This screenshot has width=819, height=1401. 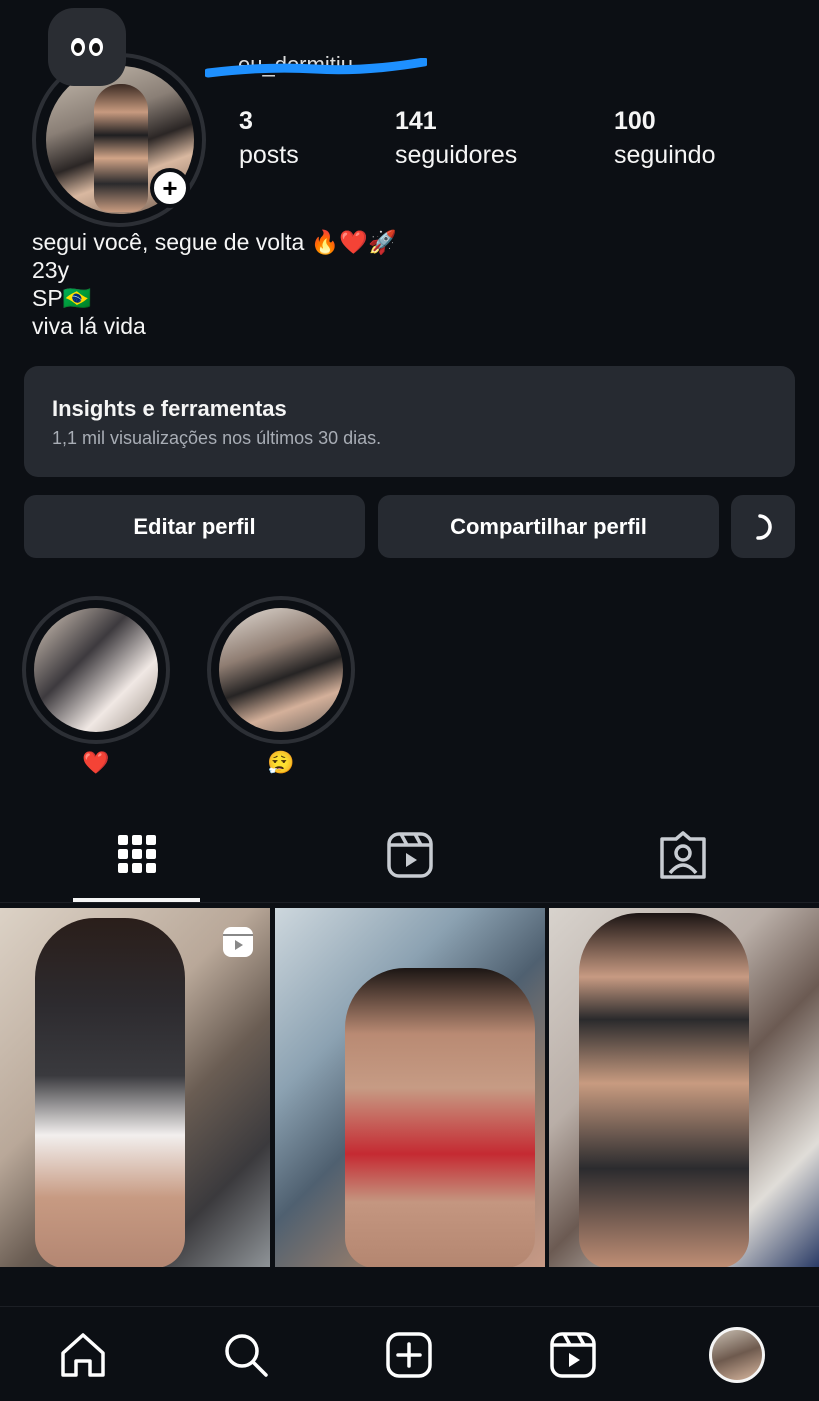 What do you see at coordinates (737, 1355) in the screenshot?
I see `profile-avatar` at bounding box center [737, 1355].